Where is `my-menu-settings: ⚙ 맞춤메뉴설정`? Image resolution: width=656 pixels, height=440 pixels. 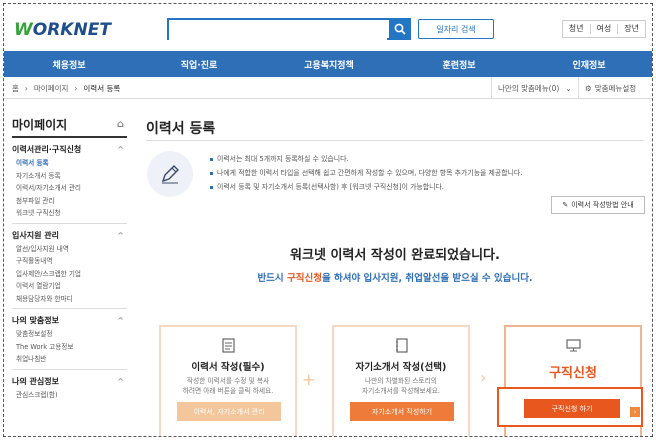
my-menu-settings: ⚙ 맞춤메뉴설정 is located at coordinates (610, 88).